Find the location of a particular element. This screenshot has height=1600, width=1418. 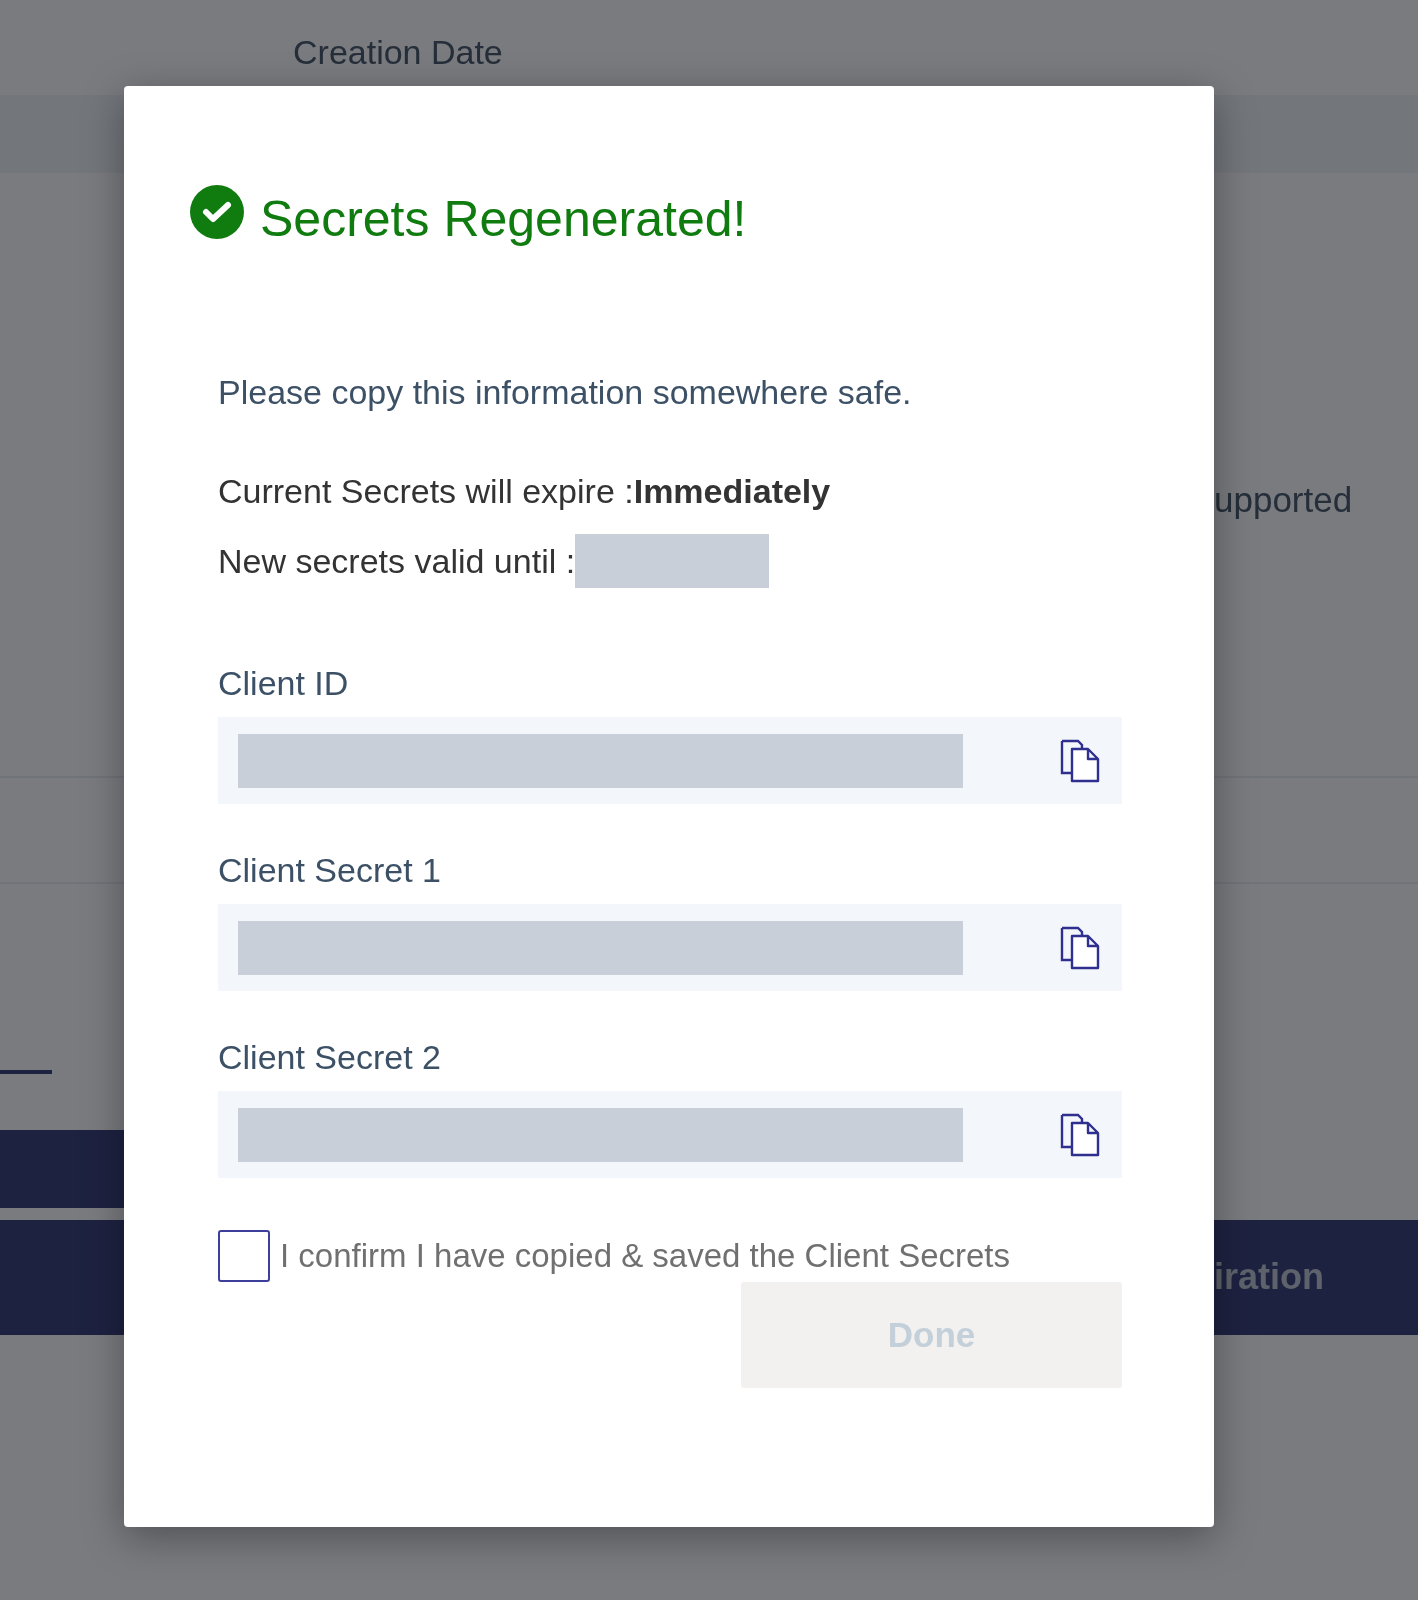

instruction-text: Please copy this information somewhere safe. is located at coordinates (565, 392).